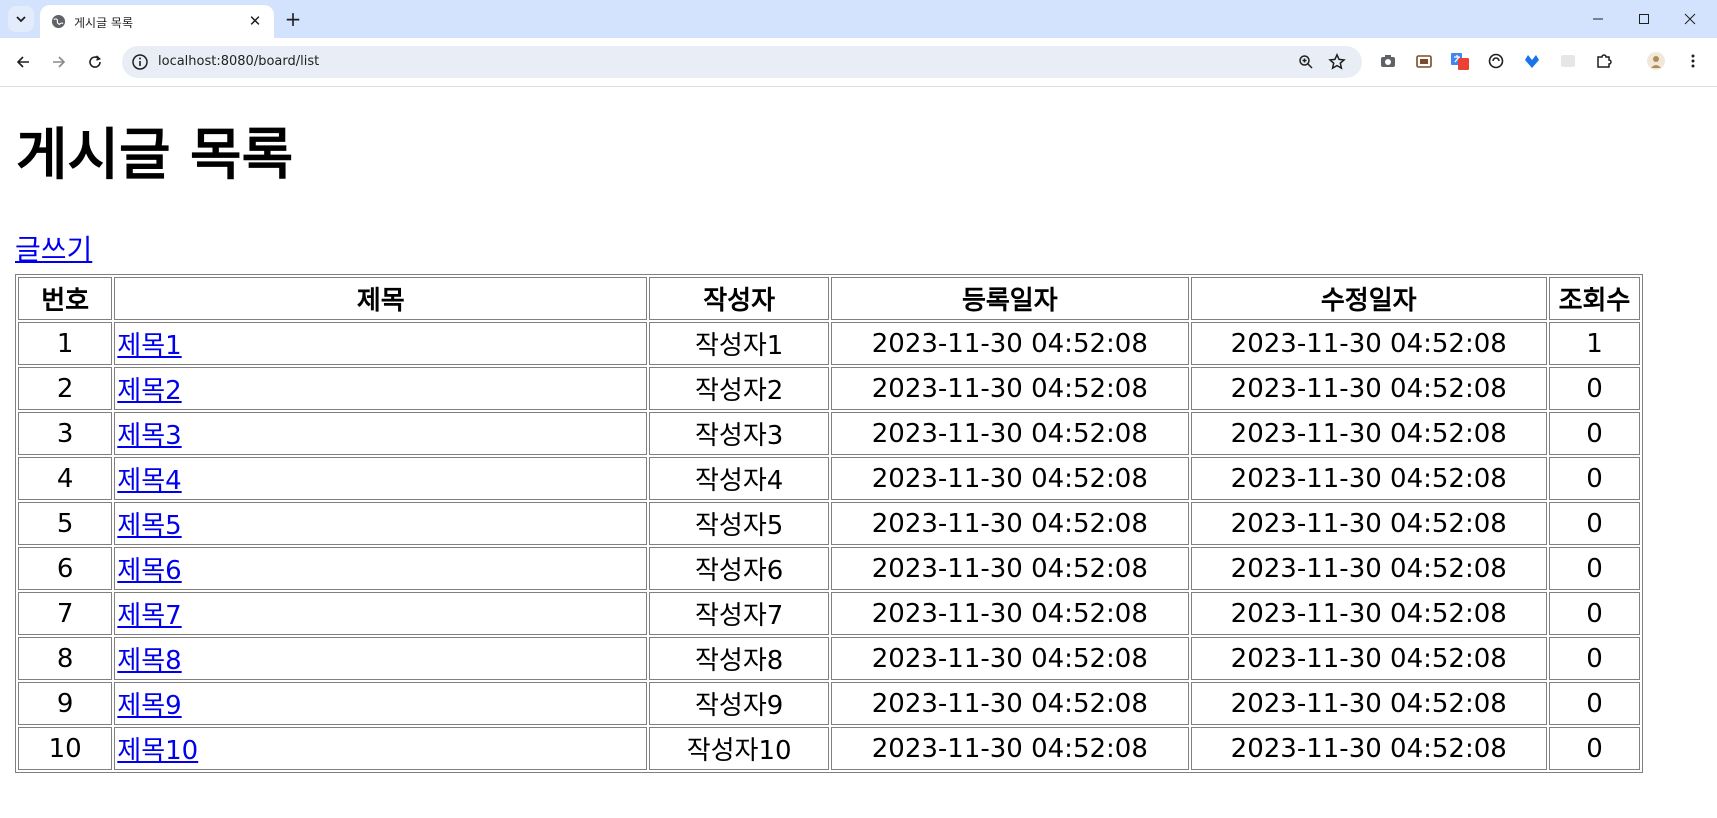  Describe the element at coordinates (1568, 61) in the screenshot. I see `grid-extension-icon` at that location.